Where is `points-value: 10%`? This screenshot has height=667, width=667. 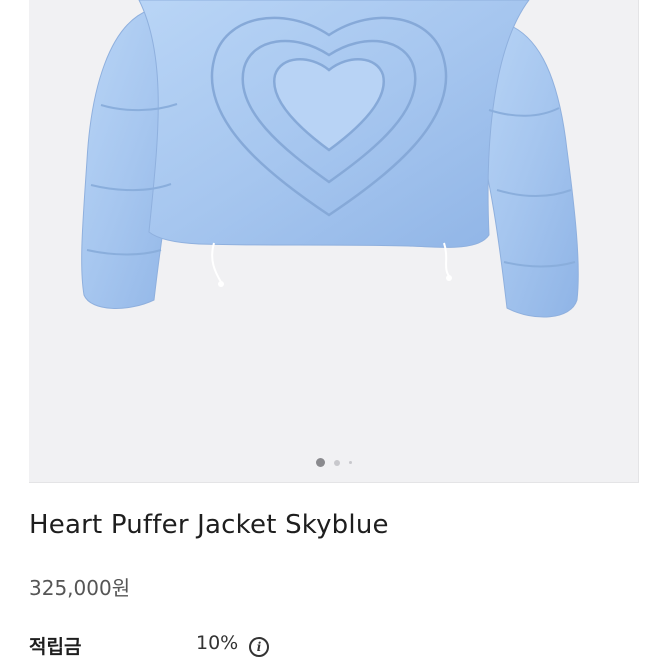
points-value: 10% is located at coordinates (217, 643).